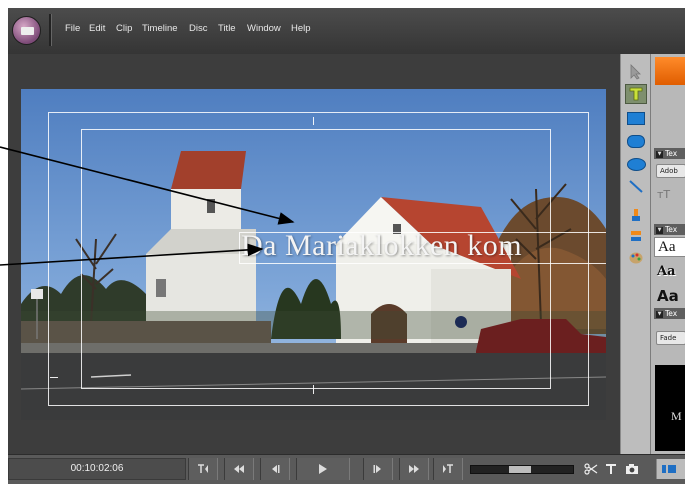  I want to click on menu-help: Help, so click(301, 28).